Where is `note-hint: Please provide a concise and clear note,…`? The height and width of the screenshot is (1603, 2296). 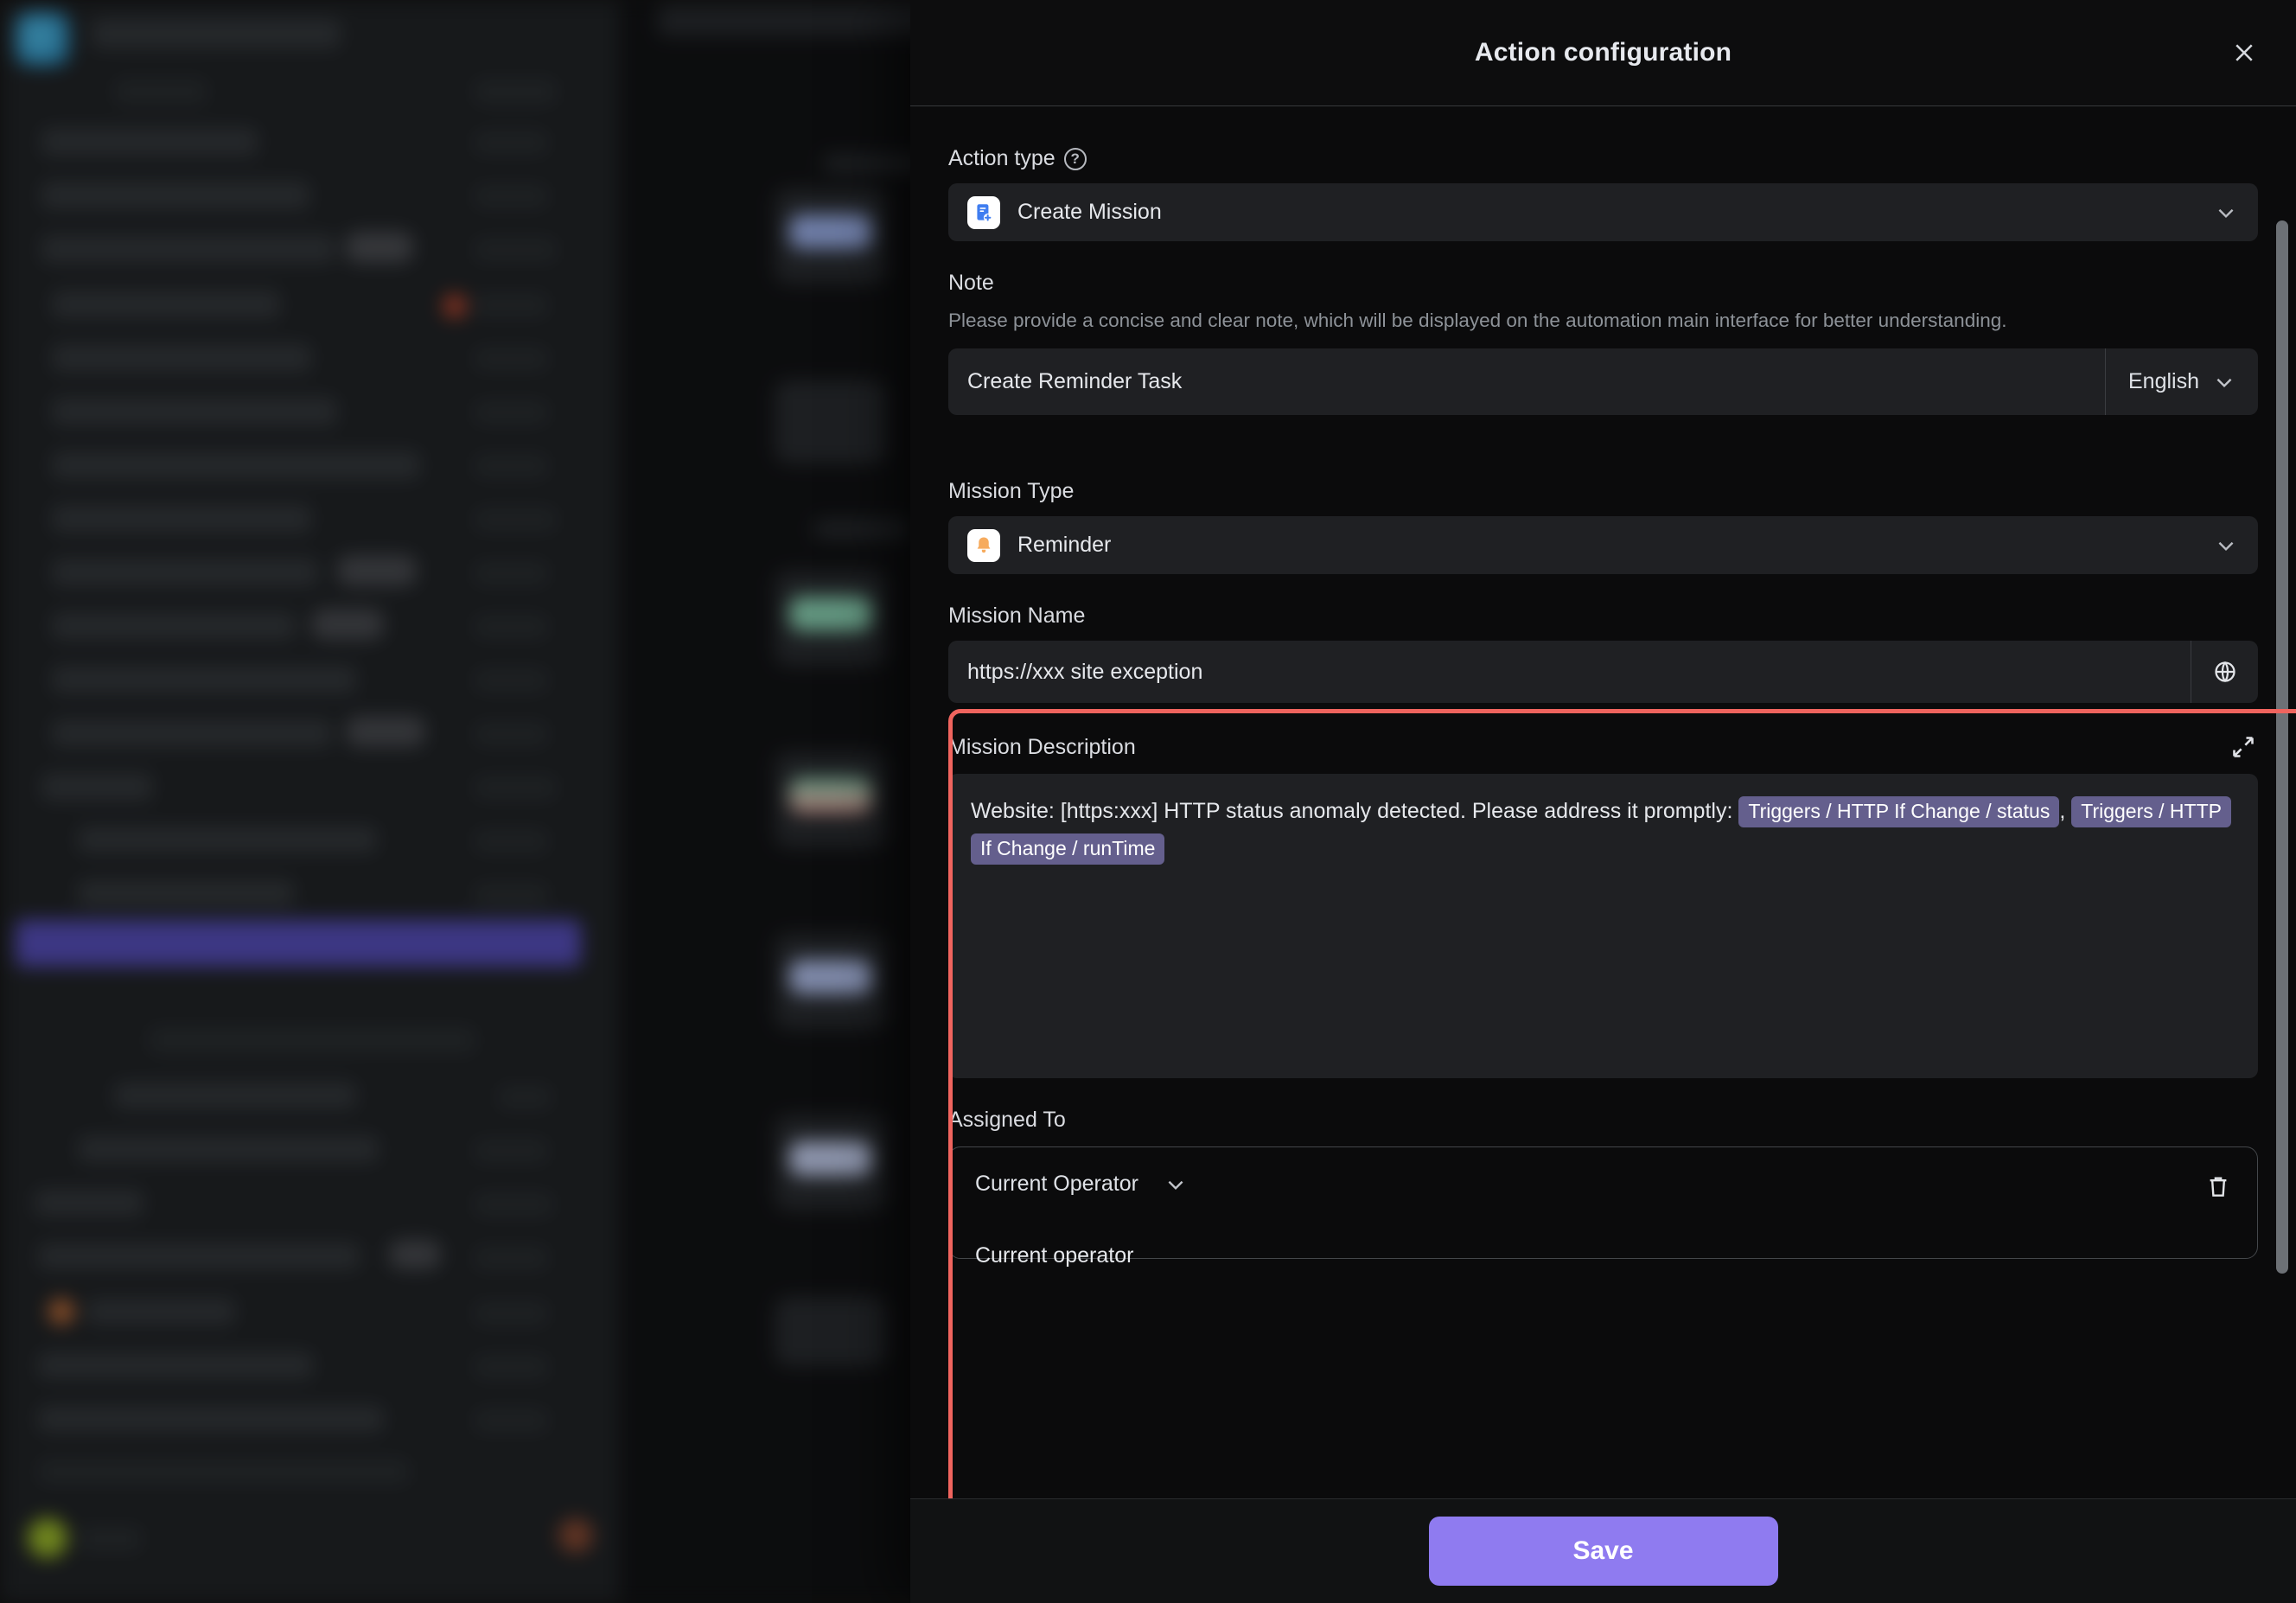 note-hint: Please provide a concise and clear note,… is located at coordinates (1477, 320).